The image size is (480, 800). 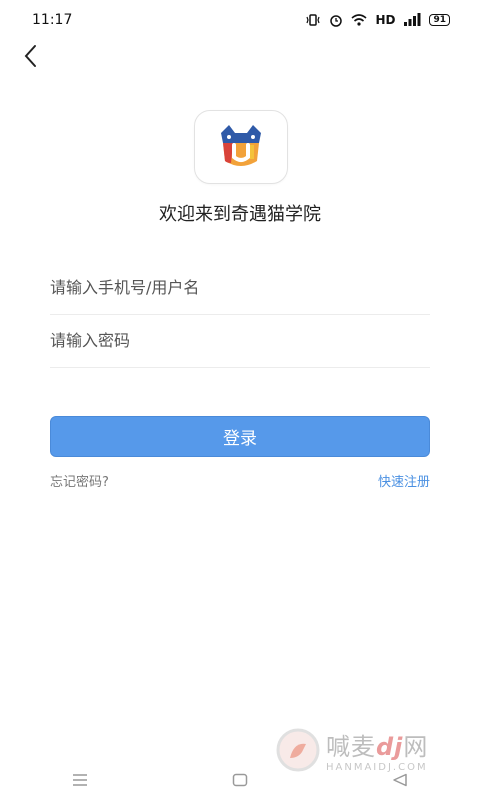 What do you see at coordinates (351, 747) in the screenshot?
I see `watermark-prefix: 喊麦` at bounding box center [351, 747].